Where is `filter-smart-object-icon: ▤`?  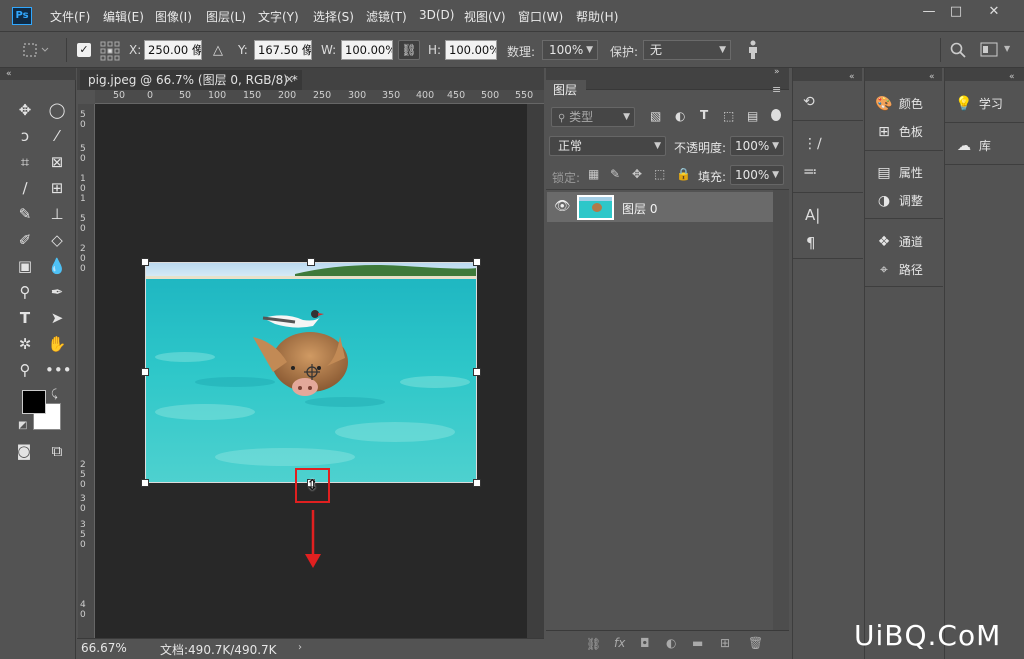 filter-smart-object-icon: ▤ is located at coordinates (752, 116).